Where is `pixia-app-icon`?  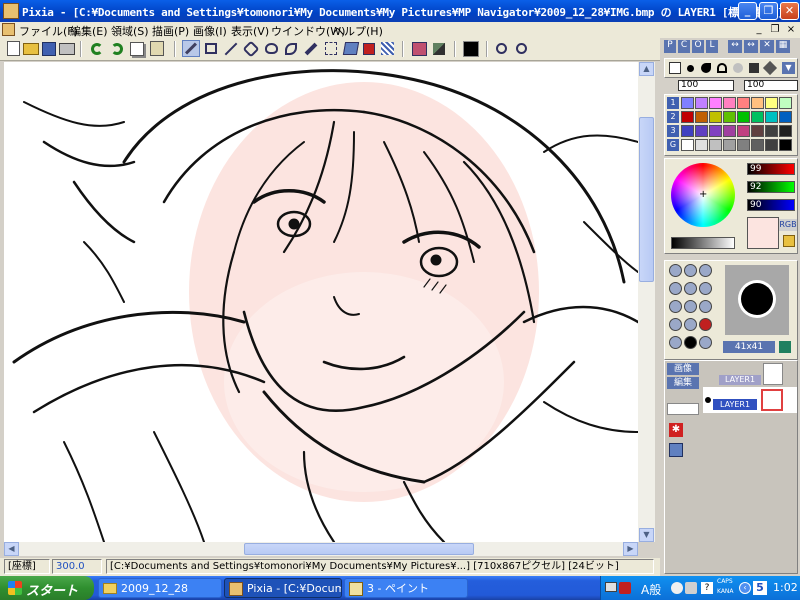 pixia-app-icon is located at coordinates (11, 11).